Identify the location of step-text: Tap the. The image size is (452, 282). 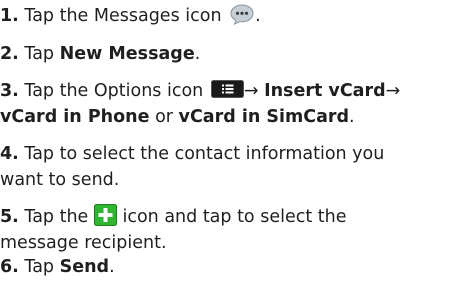
(56, 217).